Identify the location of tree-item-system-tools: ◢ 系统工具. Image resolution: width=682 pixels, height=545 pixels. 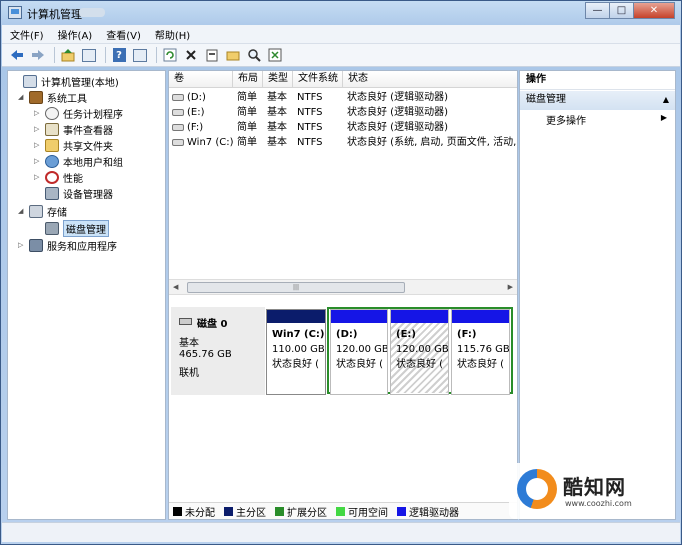
(52, 97).